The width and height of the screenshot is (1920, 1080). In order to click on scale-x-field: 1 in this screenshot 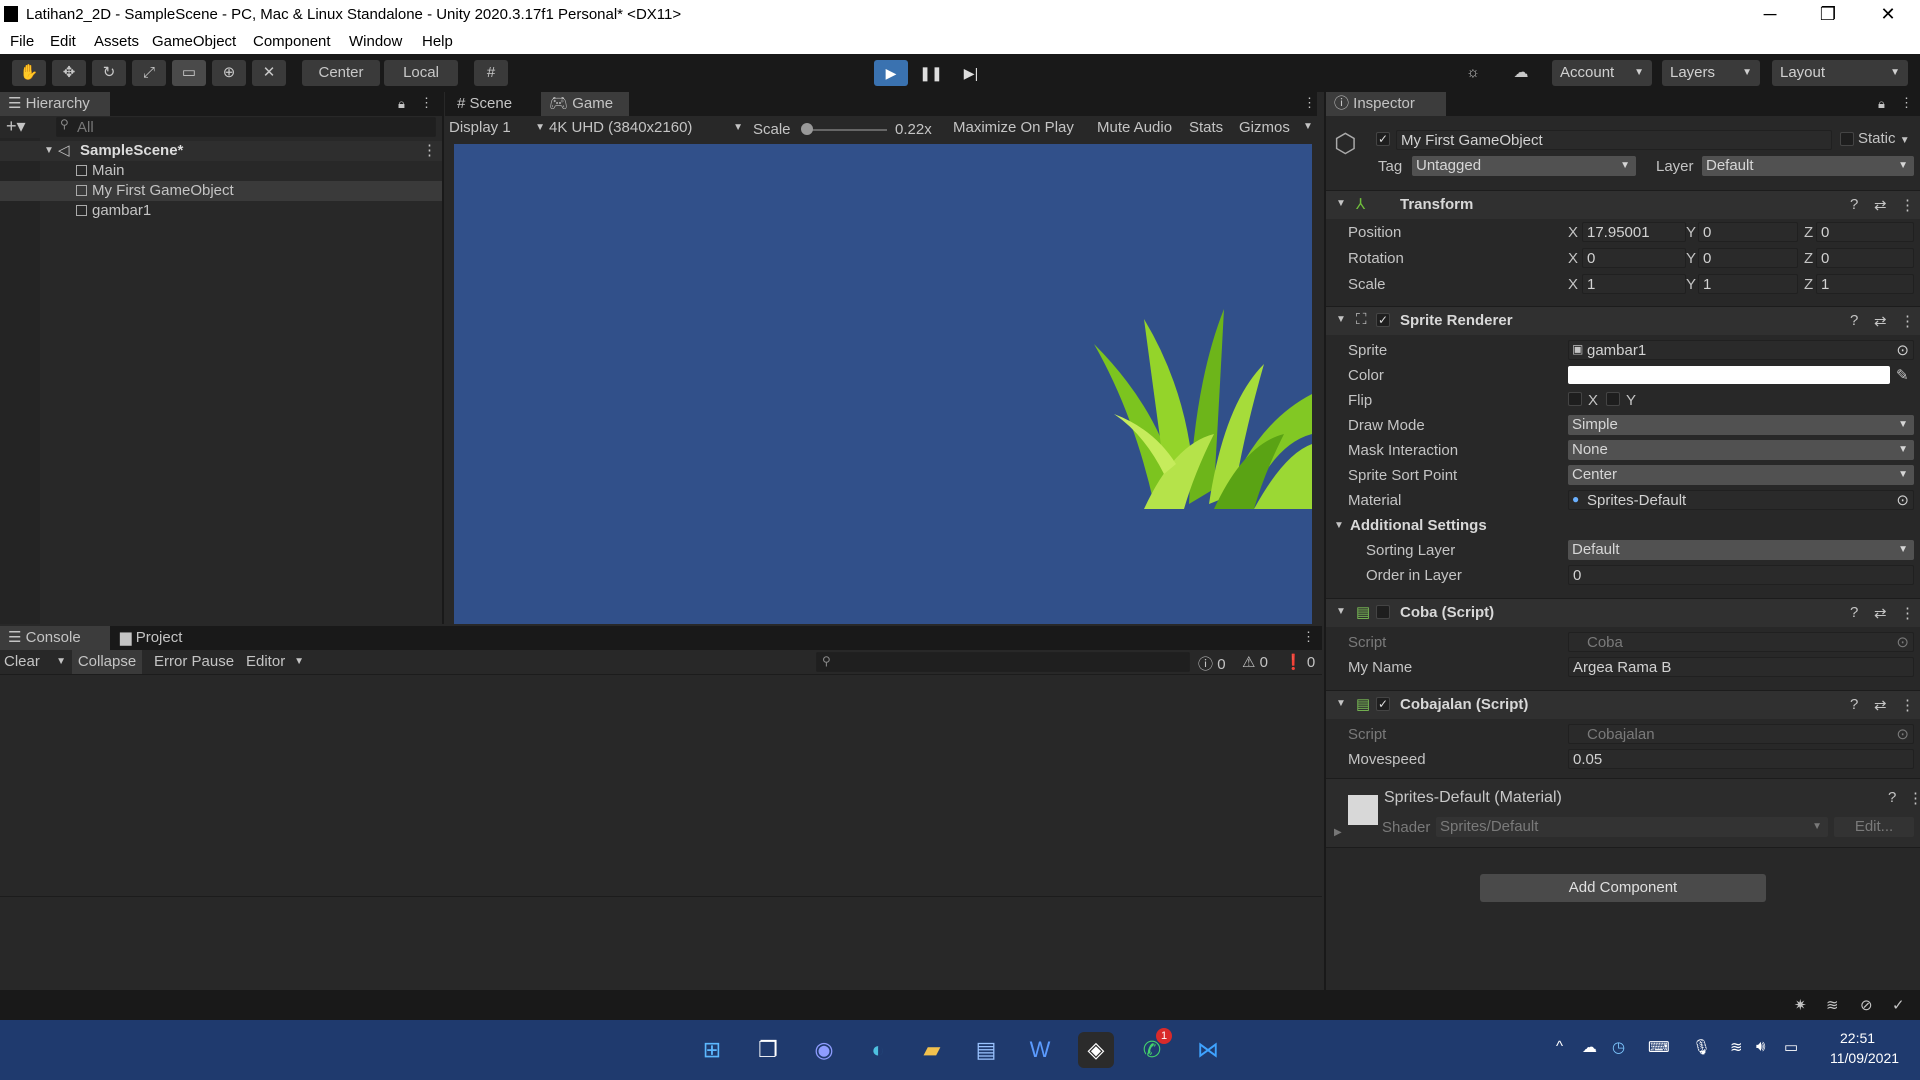, I will do `click(1634, 284)`.